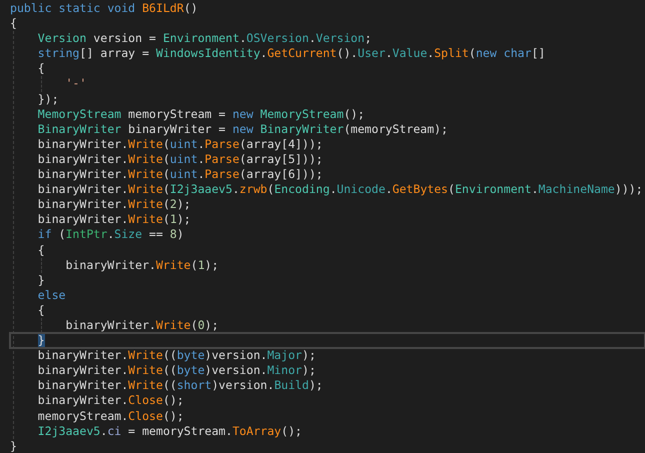 Image resolution: width=645 pixels, height=453 pixels. What do you see at coordinates (180, 386) in the screenshot?
I see `code-line: binaryWriter.Write((short)version.Build);` at bounding box center [180, 386].